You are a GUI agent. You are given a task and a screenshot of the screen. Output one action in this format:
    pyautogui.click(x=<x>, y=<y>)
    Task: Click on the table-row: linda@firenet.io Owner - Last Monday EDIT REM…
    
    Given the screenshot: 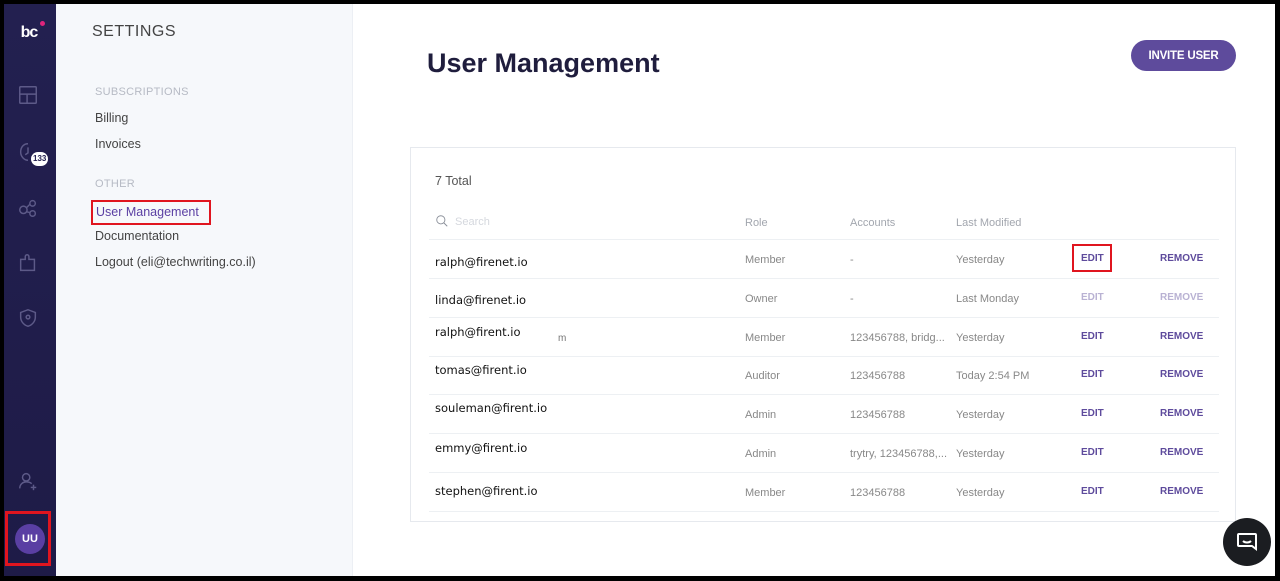 What is the action you would take?
    pyautogui.click(x=824, y=298)
    